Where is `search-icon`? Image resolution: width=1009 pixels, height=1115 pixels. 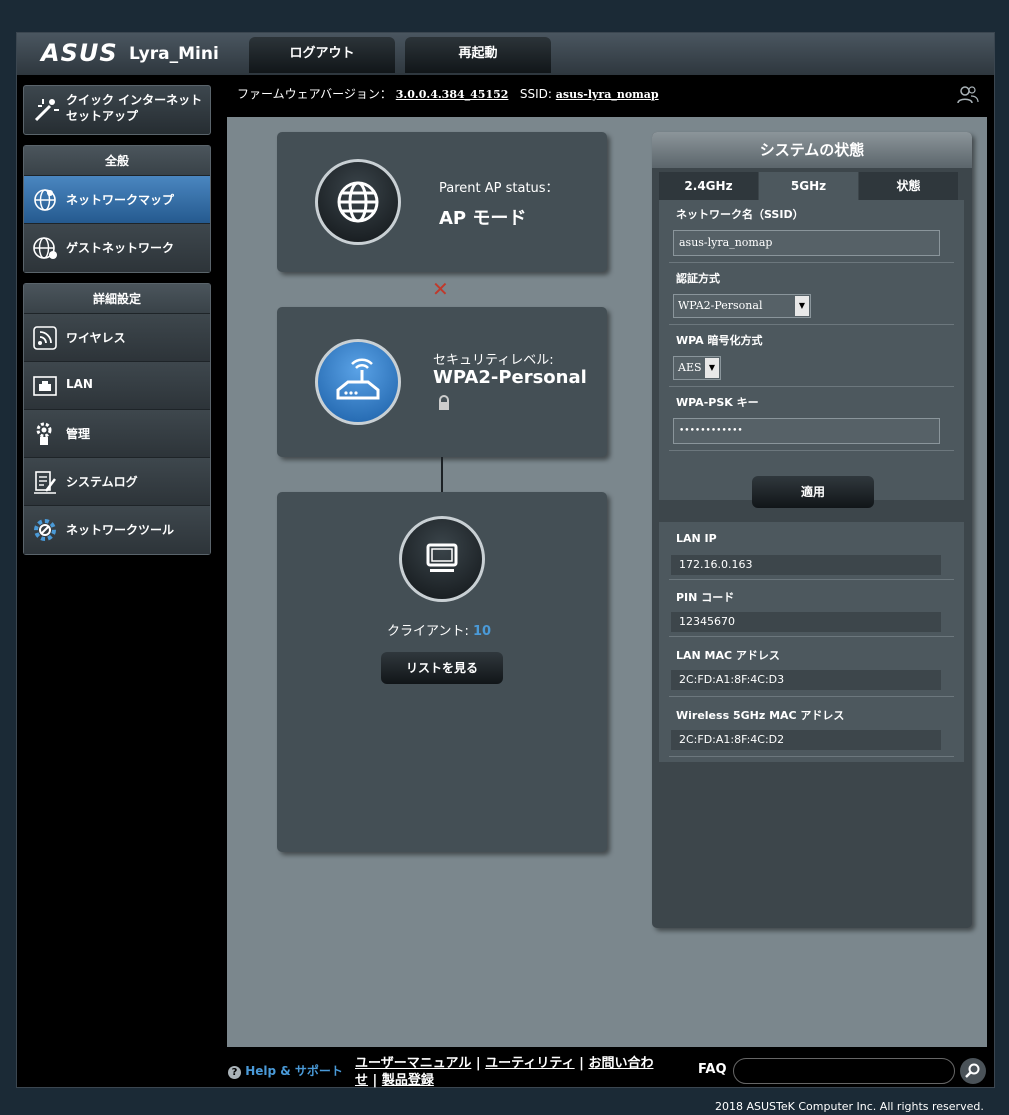
search-icon is located at coordinates (972, 1070).